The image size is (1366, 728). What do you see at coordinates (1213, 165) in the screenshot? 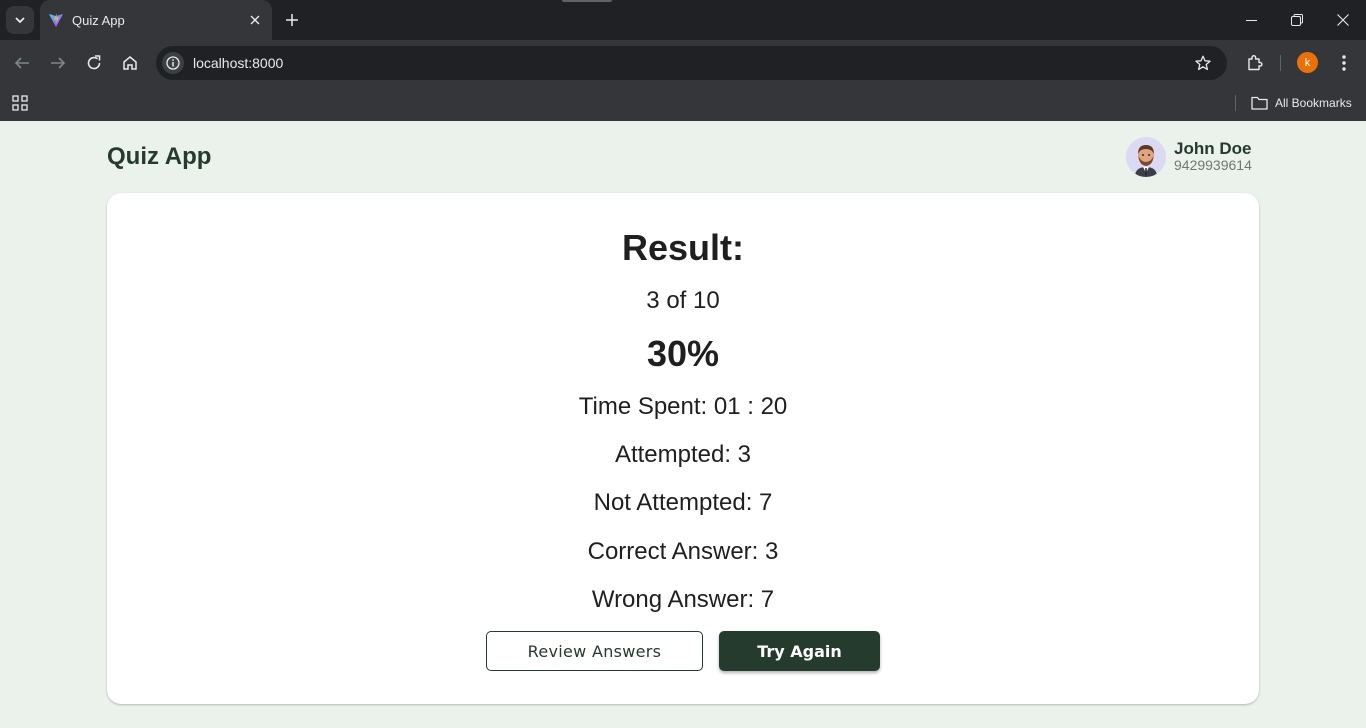
I see `user-phone: 9429939614` at bounding box center [1213, 165].